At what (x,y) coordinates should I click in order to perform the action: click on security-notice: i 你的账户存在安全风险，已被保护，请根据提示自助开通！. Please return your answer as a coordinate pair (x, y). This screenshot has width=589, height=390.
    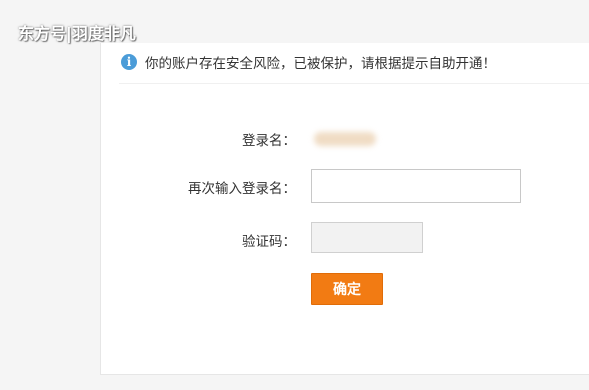
    Looking at the image, I should click on (308, 62).